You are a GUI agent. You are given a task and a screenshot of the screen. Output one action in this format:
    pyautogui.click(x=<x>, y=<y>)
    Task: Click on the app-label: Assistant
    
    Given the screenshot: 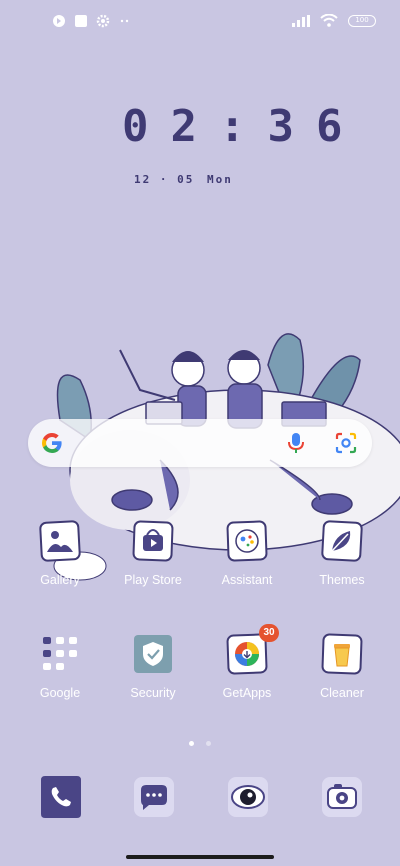 What is the action you would take?
    pyautogui.click(x=247, y=580)
    